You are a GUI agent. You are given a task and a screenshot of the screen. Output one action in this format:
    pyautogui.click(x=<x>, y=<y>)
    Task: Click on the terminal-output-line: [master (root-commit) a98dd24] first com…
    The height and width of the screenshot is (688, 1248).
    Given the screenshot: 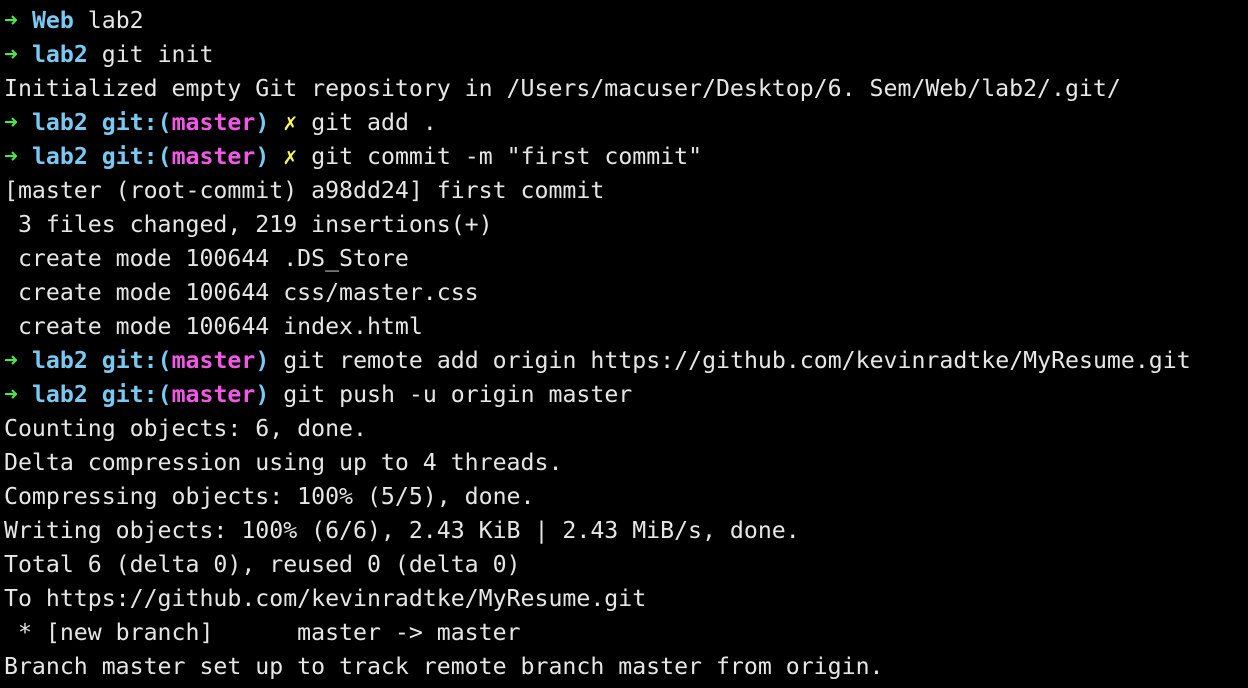 What is the action you would take?
    pyautogui.click(x=304, y=190)
    